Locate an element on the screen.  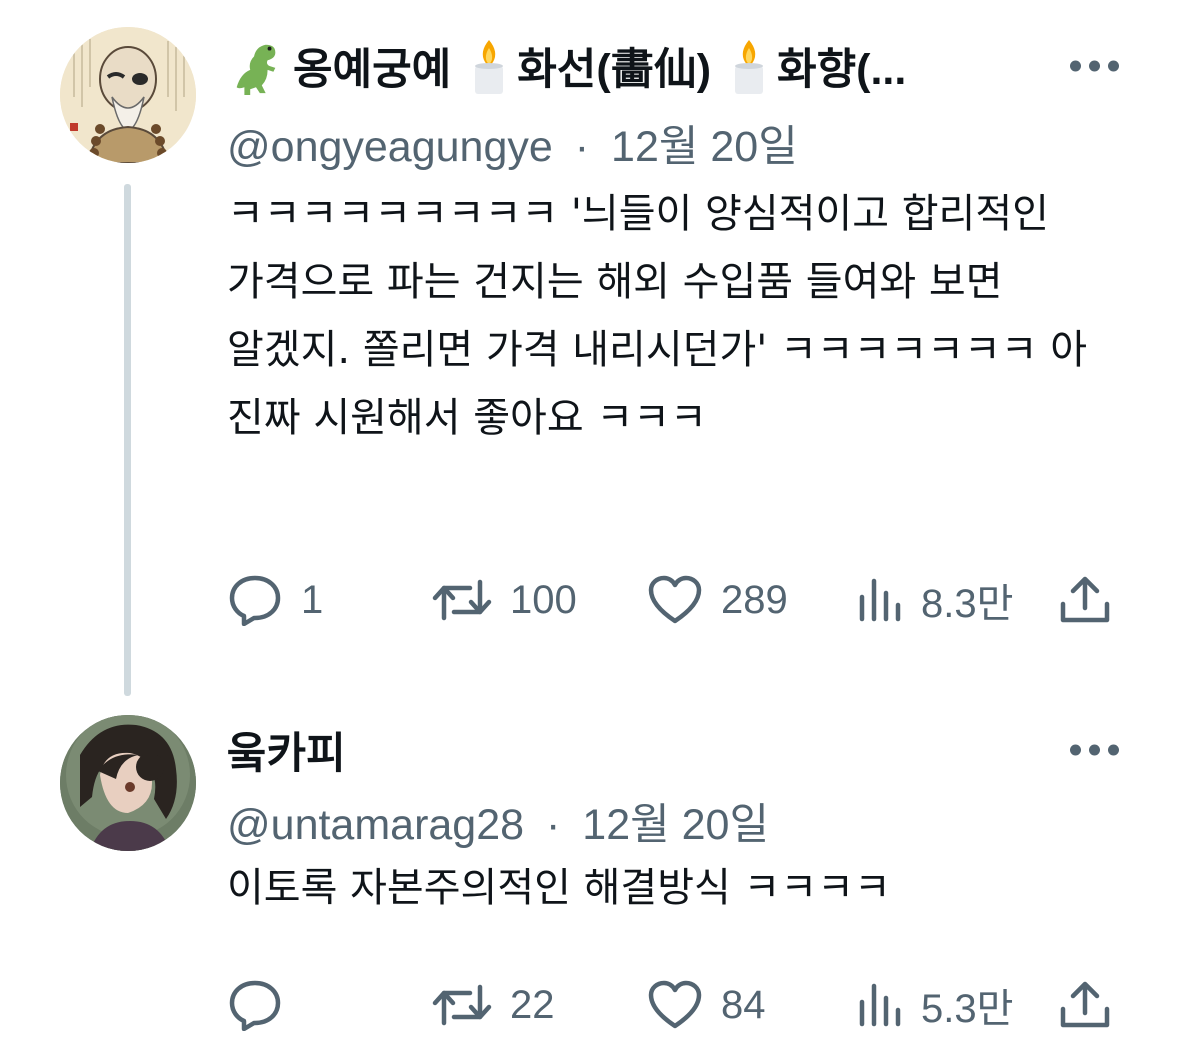
views-button: 8.3만 is located at coordinates (935, 600).